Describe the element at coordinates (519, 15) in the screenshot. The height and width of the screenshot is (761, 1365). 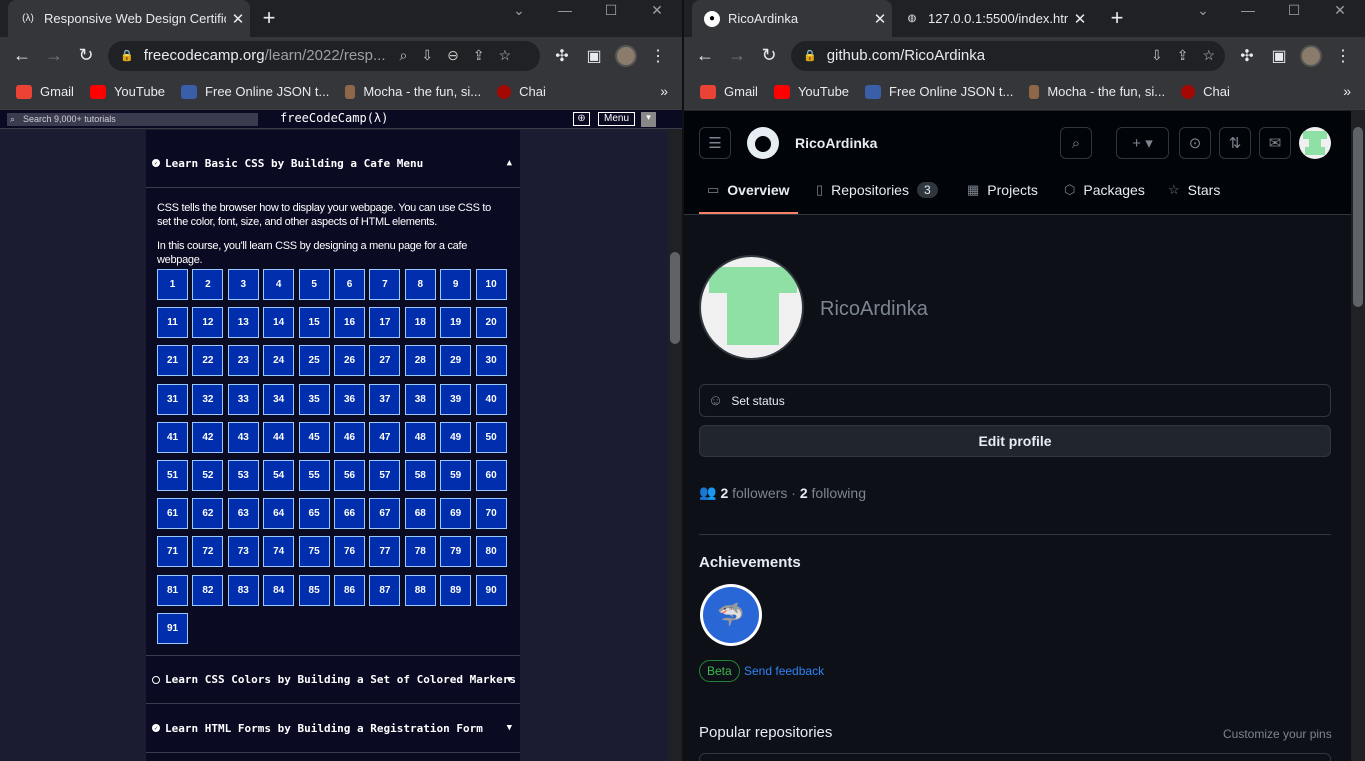
I see `tab-search-icon: ⌄` at that location.